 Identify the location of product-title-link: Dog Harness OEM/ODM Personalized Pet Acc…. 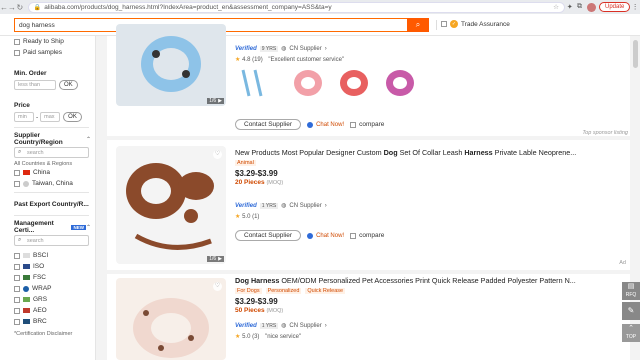
(405, 280).